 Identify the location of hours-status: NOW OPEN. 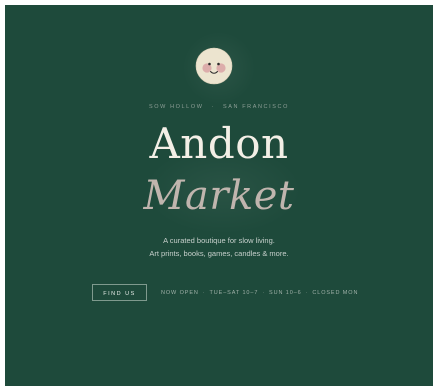
(180, 293).